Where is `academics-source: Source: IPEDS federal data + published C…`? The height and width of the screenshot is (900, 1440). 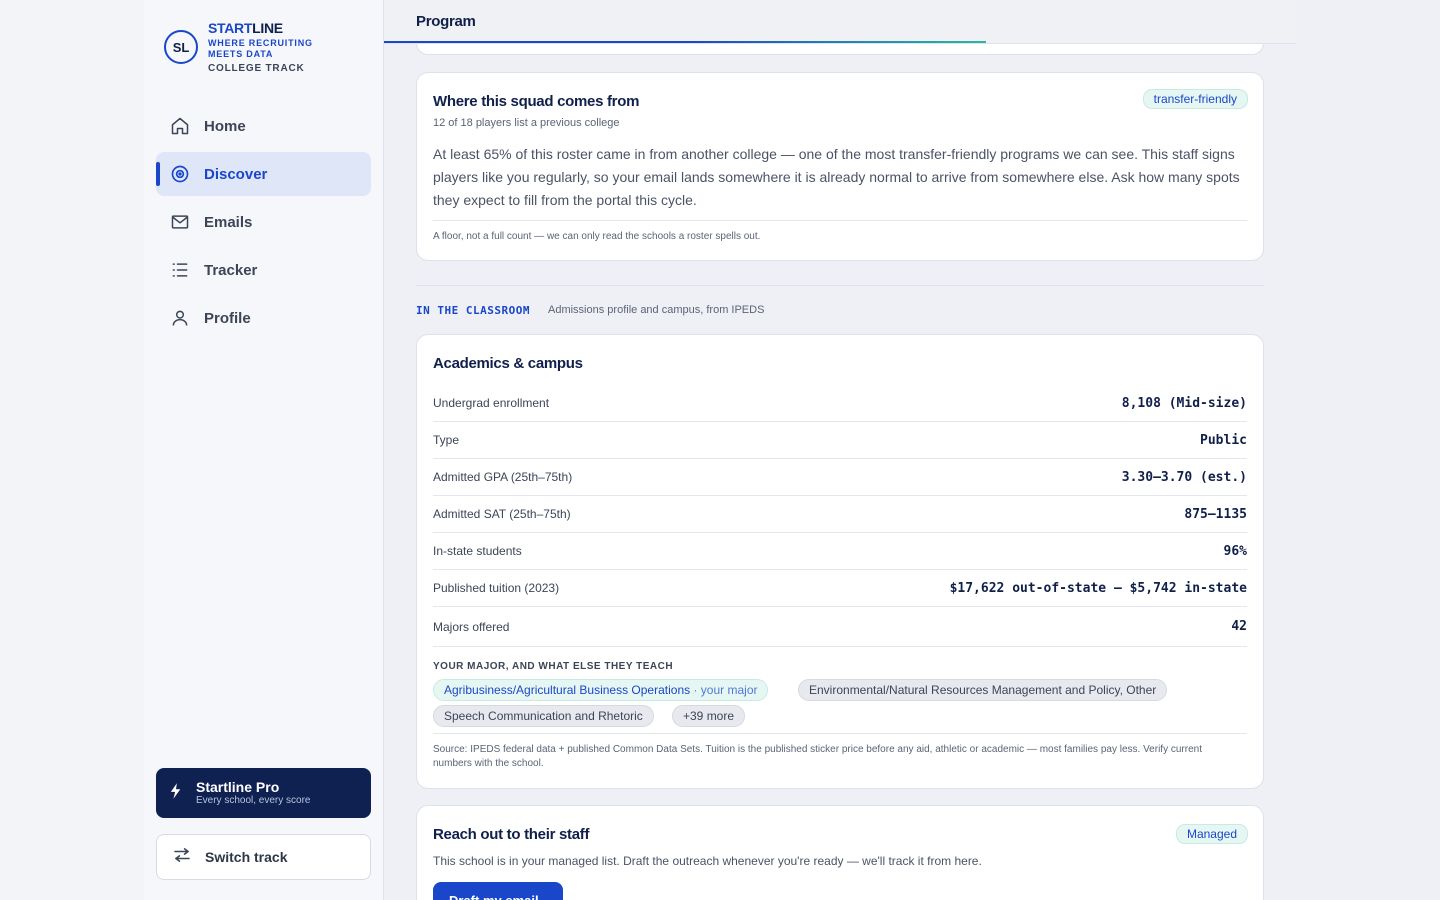
academics-source: Source: IPEDS federal data + published C… is located at coordinates (817, 756).